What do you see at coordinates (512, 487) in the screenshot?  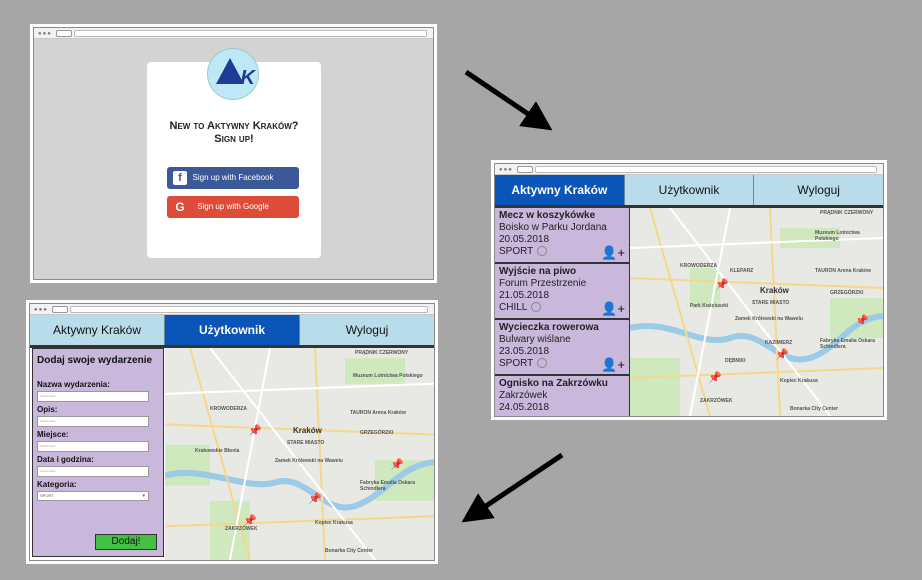 I see `arrow-left-down-icon` at bounding box center [512, 487].